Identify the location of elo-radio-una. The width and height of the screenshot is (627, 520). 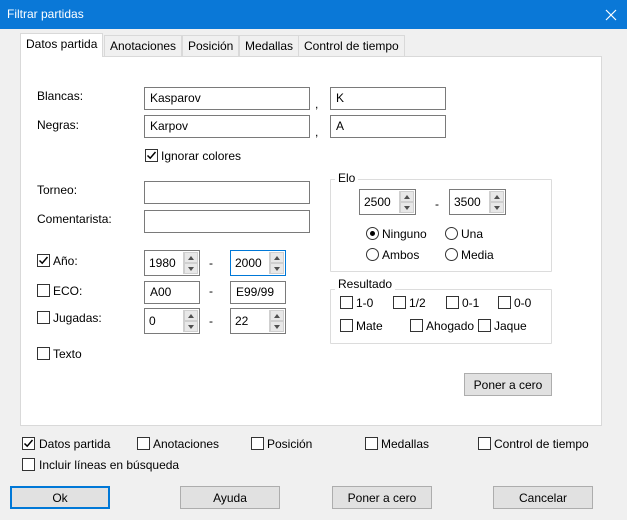
(451, 233).